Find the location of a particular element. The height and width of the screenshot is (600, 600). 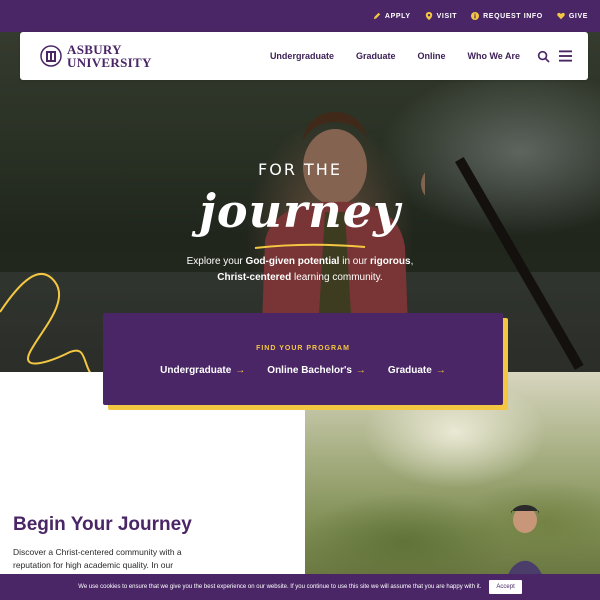

give-link: GIVE is located at coordinates (572, 16).